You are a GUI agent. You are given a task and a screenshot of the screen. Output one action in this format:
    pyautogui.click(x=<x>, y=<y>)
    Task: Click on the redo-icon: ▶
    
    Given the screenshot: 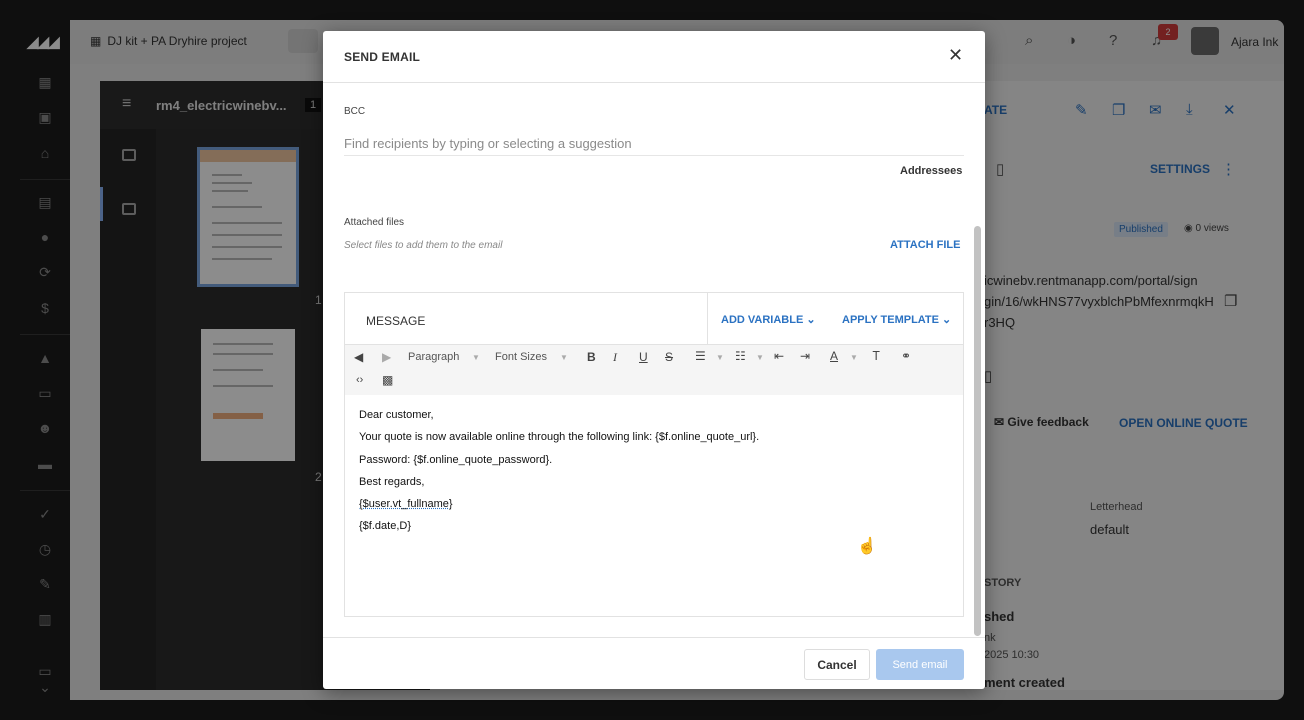 What is the action you would take?
    pyautogui.click(x=386, y=357)
    